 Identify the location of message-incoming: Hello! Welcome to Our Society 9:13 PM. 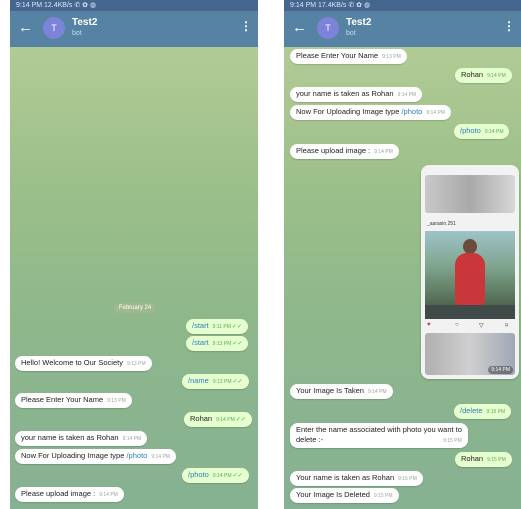
(83, 363).